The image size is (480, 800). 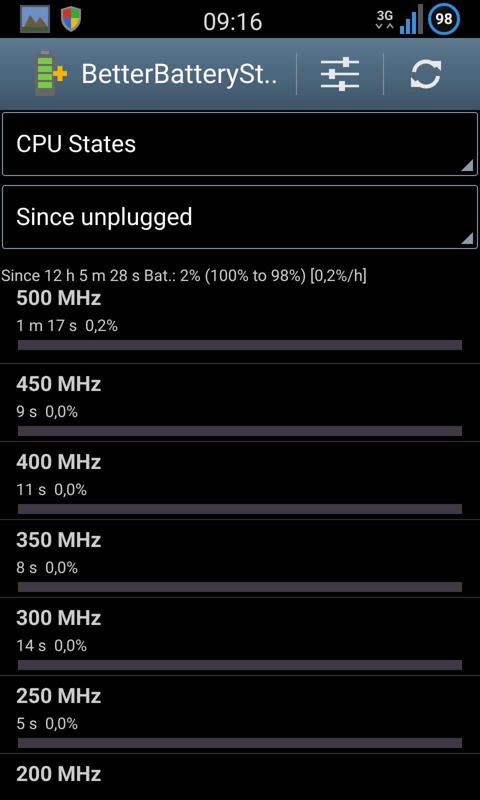 What do you see at coordinates (48, 568) in the screenshot?
I see `duration-text: 8 s 0,0%` at bounding box center [48, 568].